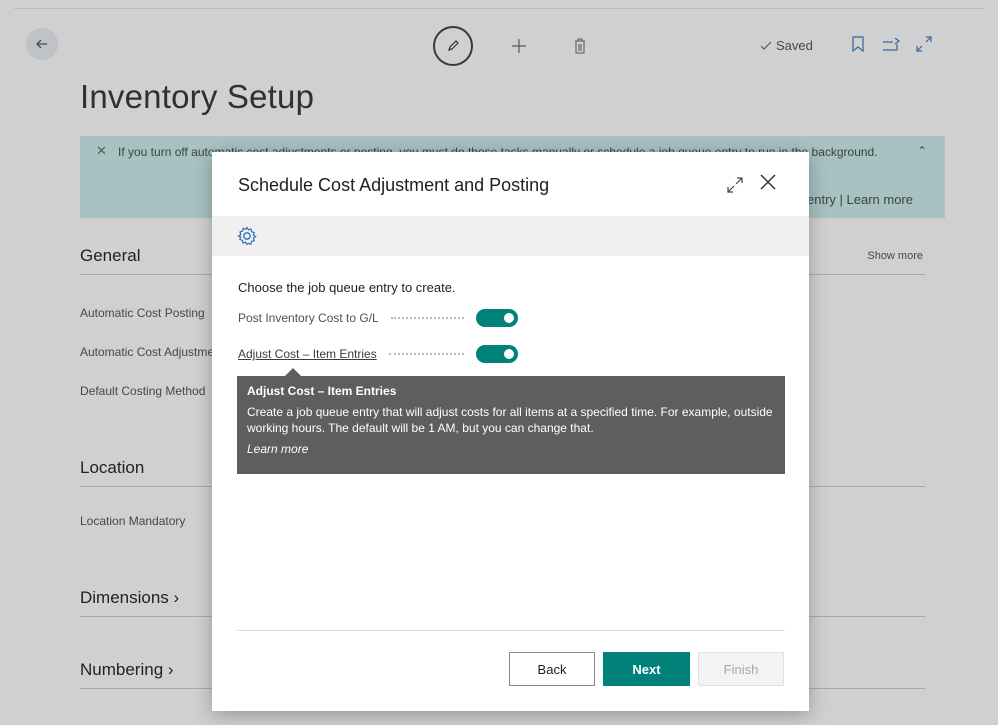  Describe the element at coordinates (552, 669) in the screenshot. I see `back-button: Back` at that location.